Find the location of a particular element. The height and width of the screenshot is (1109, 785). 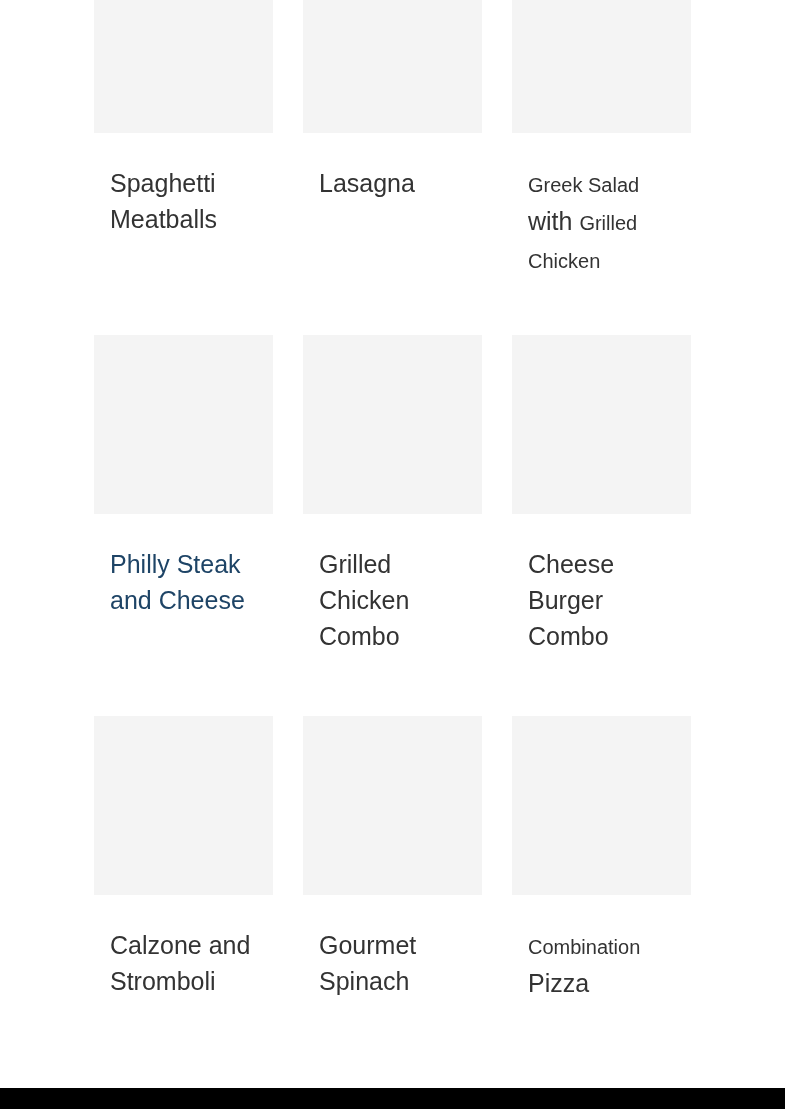

dish-title-link: Grilled Chicken Combo is located at coordinates (400, 600).